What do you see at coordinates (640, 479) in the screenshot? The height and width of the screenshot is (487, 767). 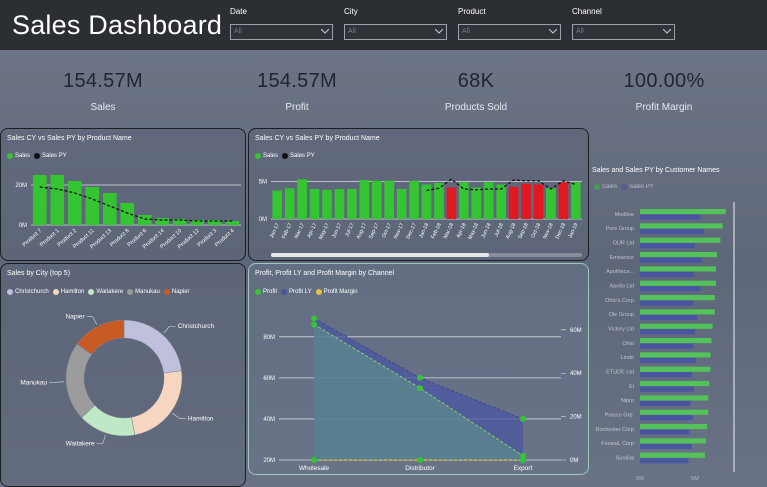 I see `x-tick-label: 0M` at bounding box center [640, 479].